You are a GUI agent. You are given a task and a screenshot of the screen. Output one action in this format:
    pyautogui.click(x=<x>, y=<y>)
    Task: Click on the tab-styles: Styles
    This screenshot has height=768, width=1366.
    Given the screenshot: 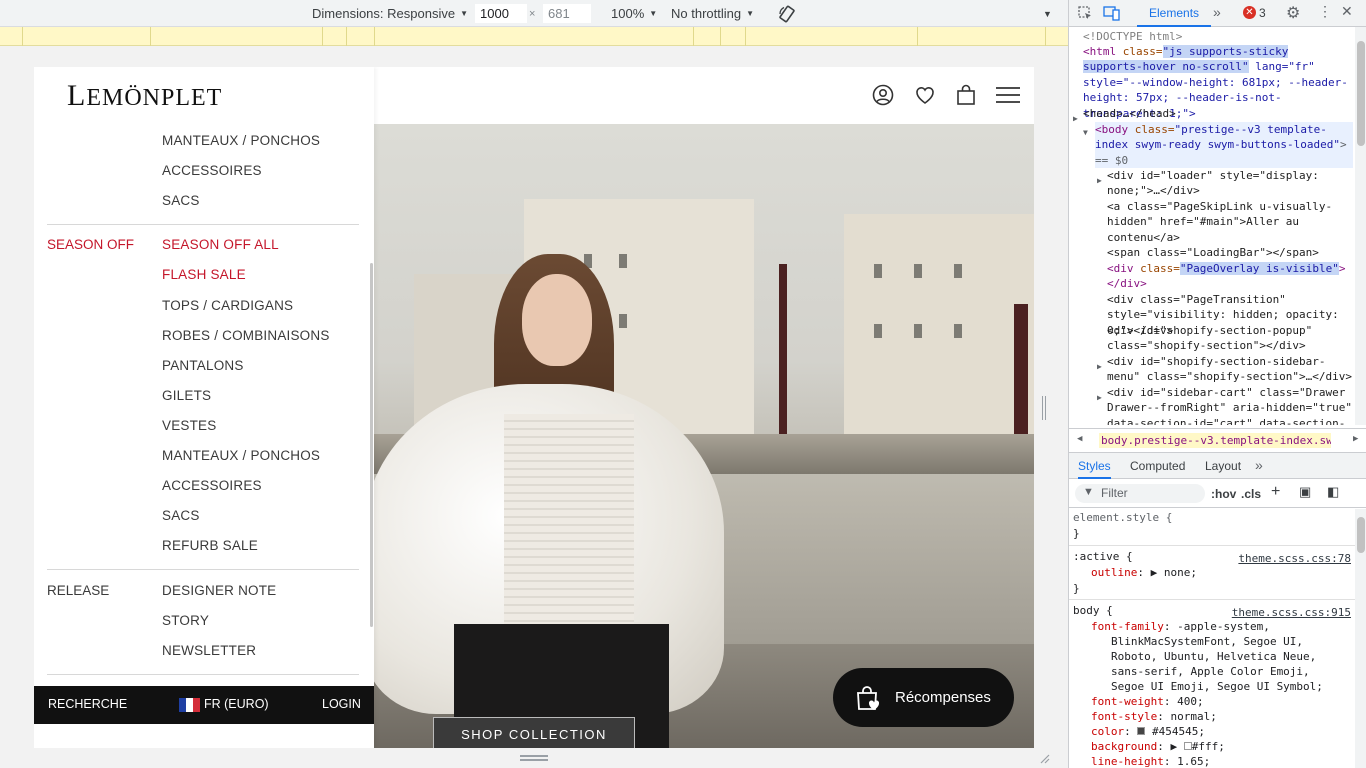 What is the action you would take?
    pyautogui.click(x=1094, y=469)
    